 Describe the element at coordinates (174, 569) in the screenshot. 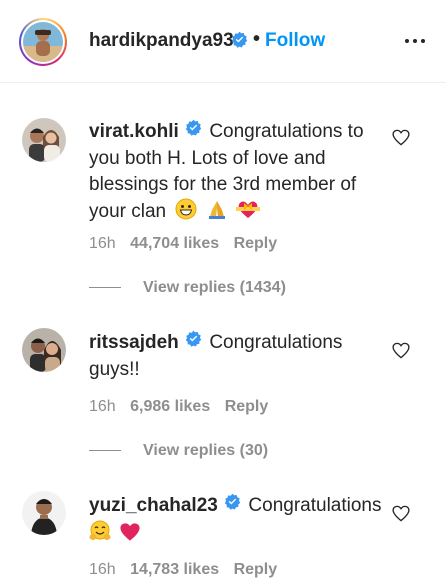

I see `comment-likes: 14,783 likes` at that location.